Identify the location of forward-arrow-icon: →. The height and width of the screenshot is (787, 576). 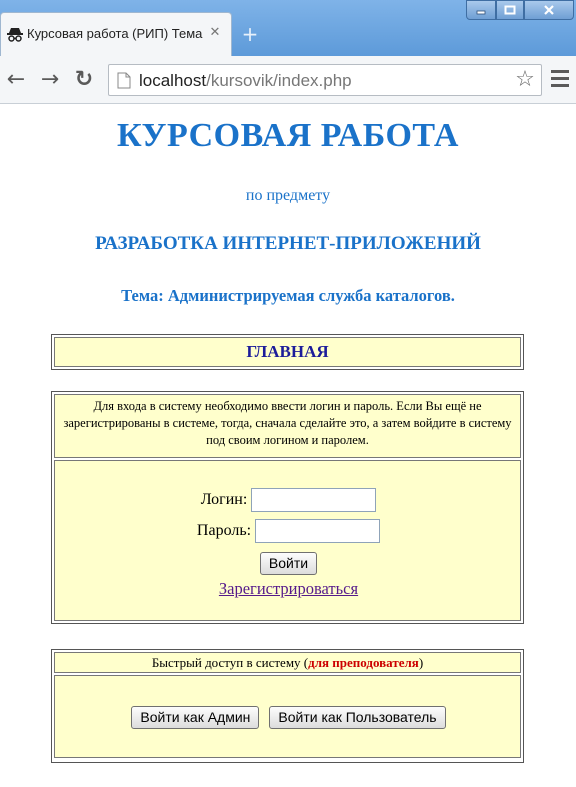
(50, 80).